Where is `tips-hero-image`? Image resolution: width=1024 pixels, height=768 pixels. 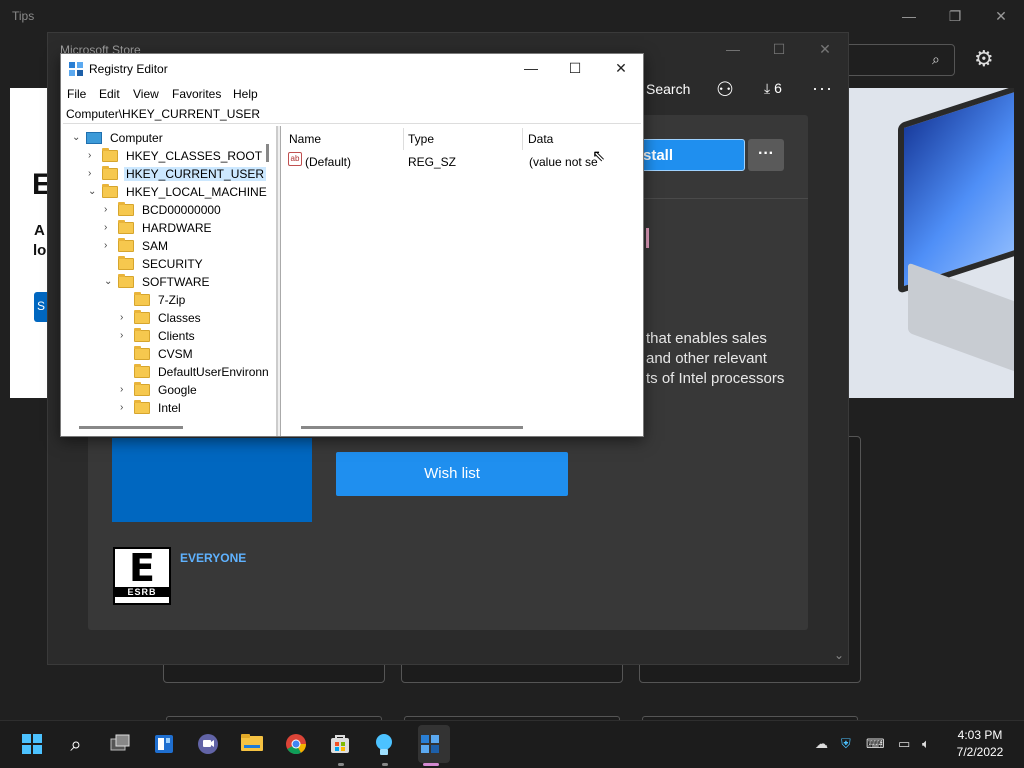
tips-hero-image is located at coordinates (931, 243).